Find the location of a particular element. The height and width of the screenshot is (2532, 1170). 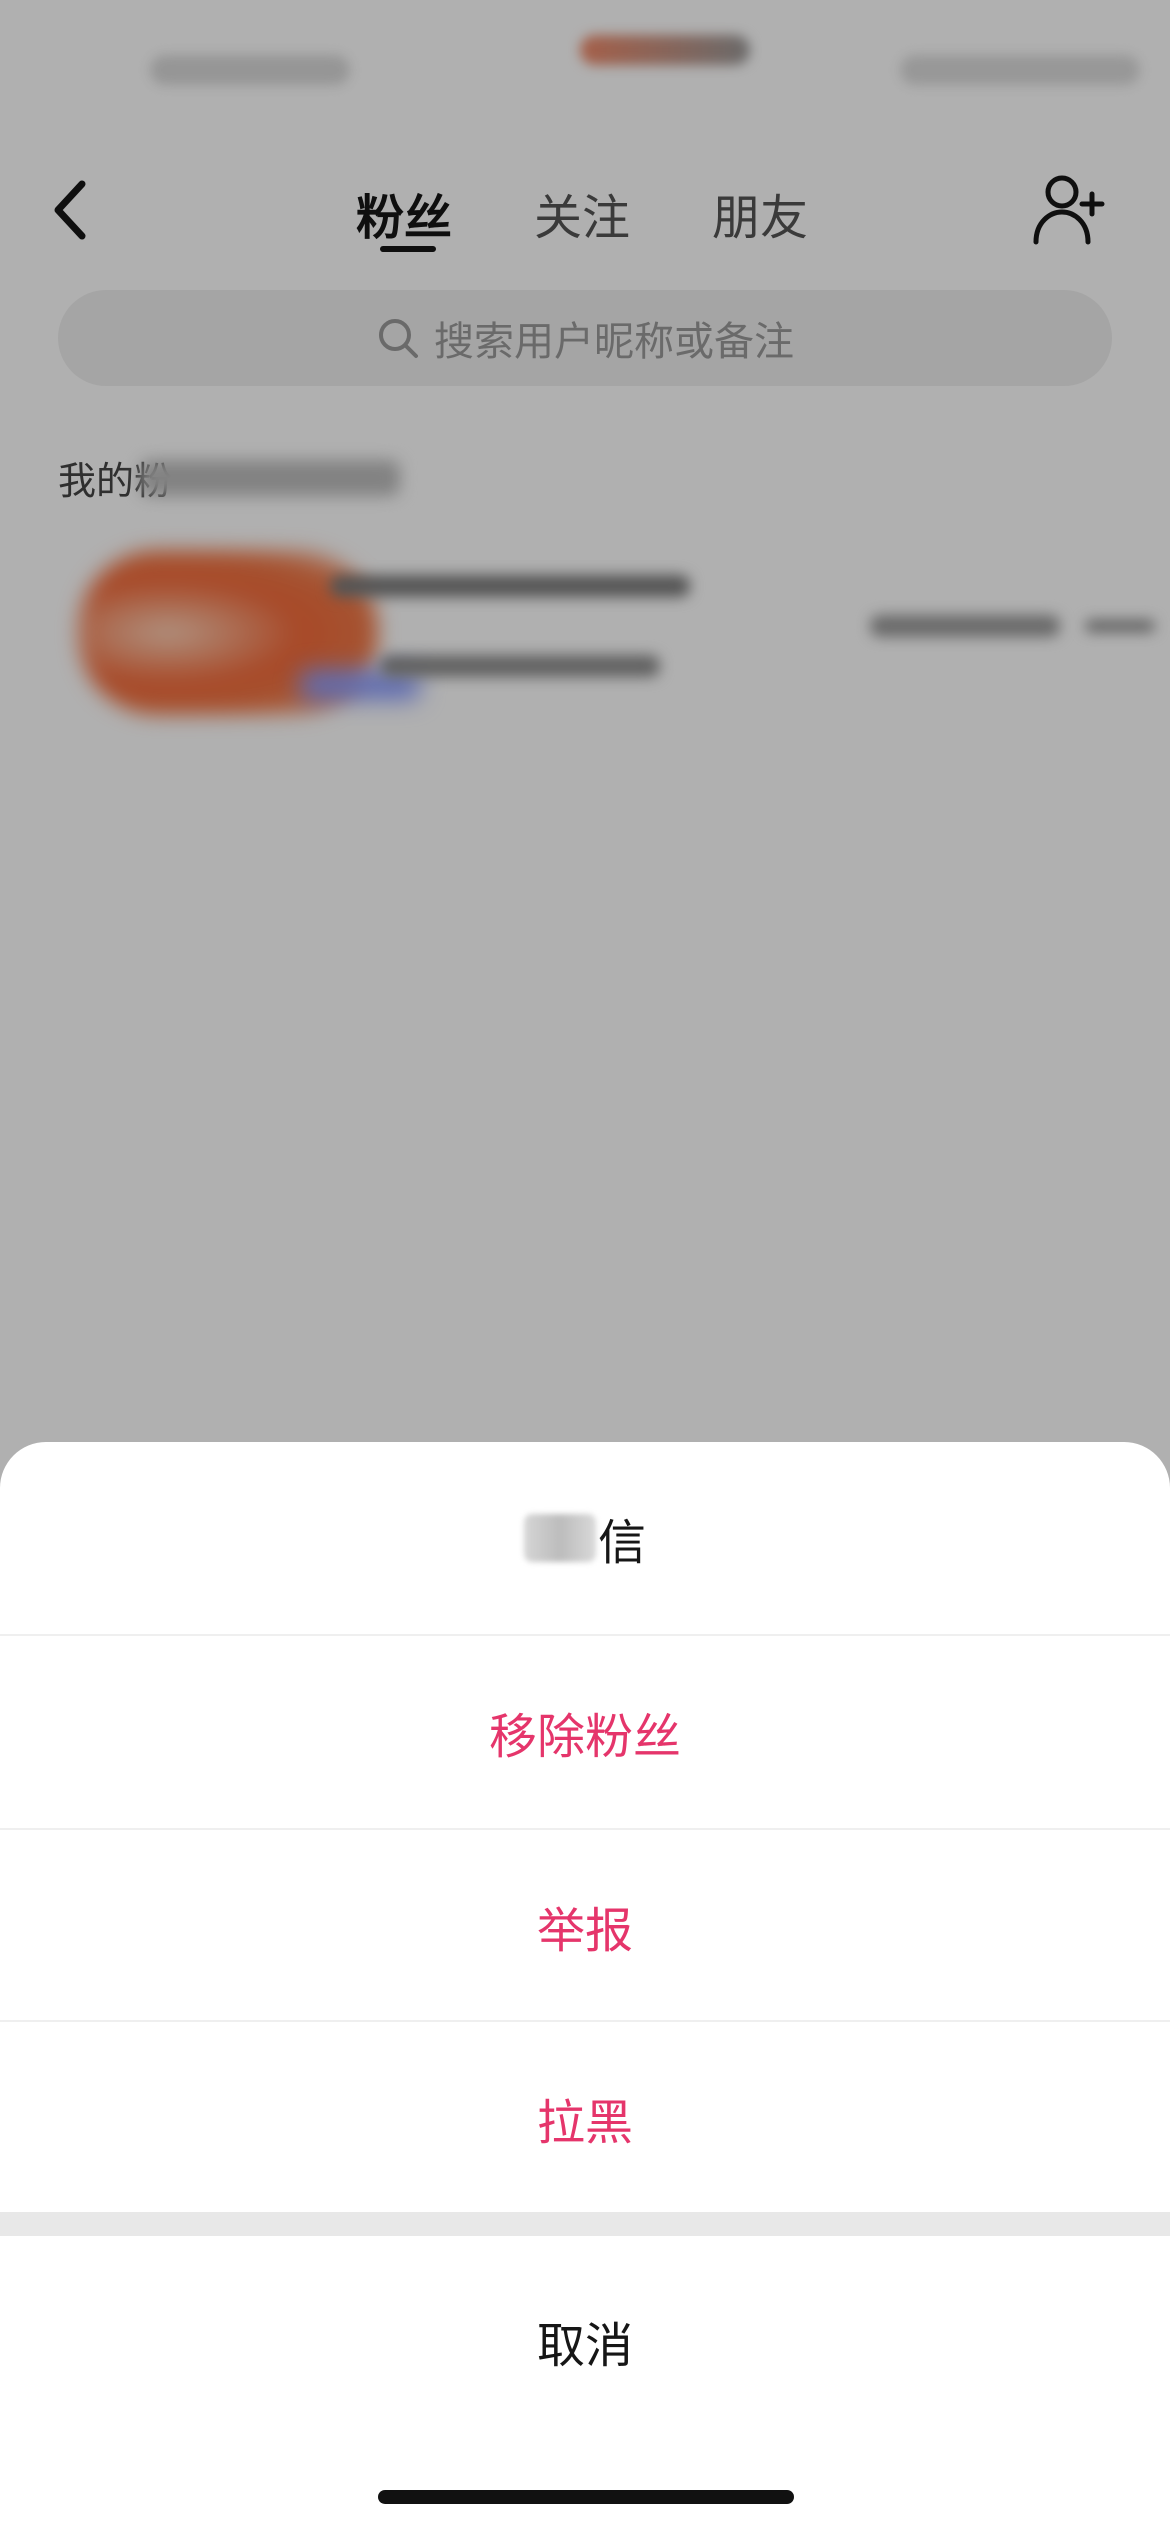

block-option: 拉黑 is located at coordinates (585, 2118).